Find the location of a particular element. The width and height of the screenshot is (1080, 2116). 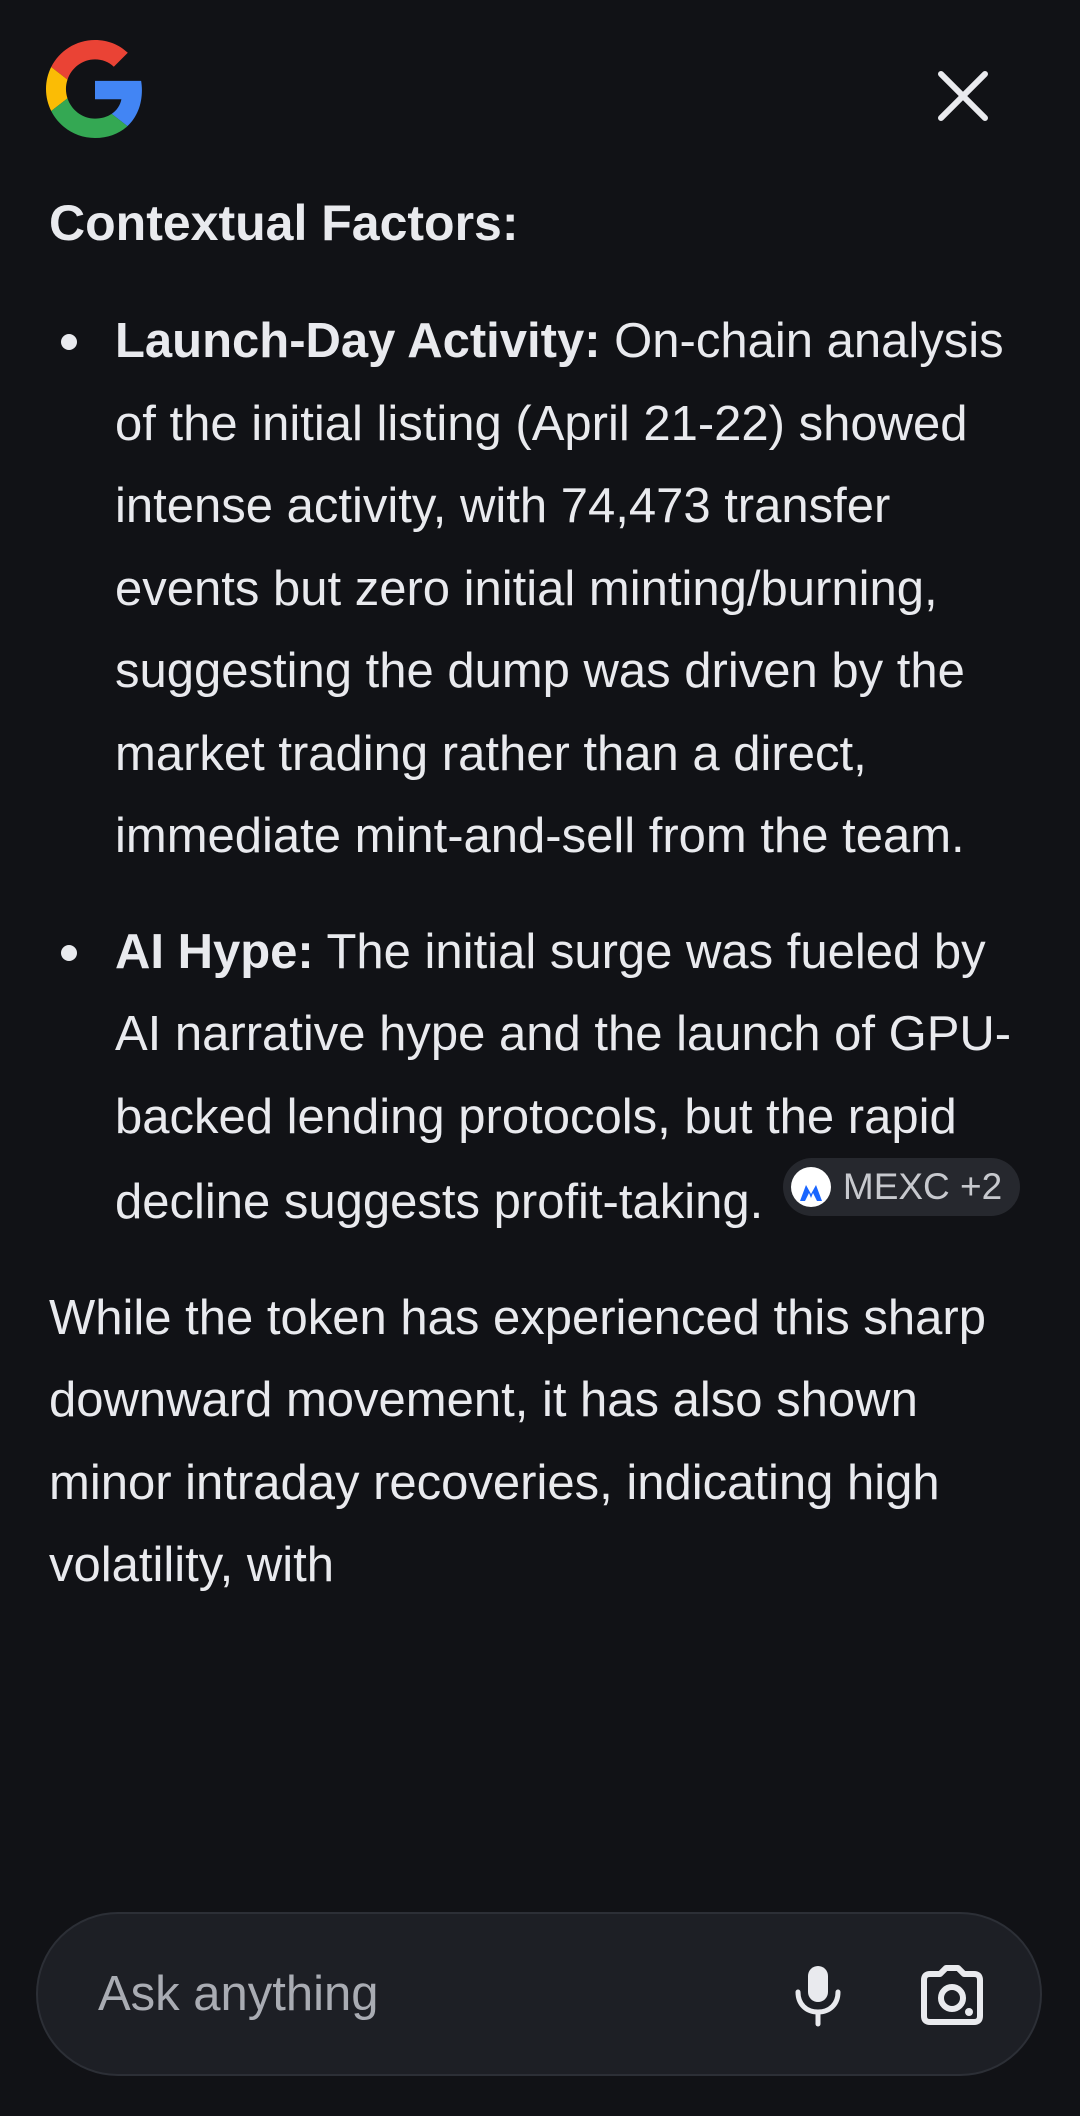

source-chip: MEXC +2 is located at coordinates (901, 1187).